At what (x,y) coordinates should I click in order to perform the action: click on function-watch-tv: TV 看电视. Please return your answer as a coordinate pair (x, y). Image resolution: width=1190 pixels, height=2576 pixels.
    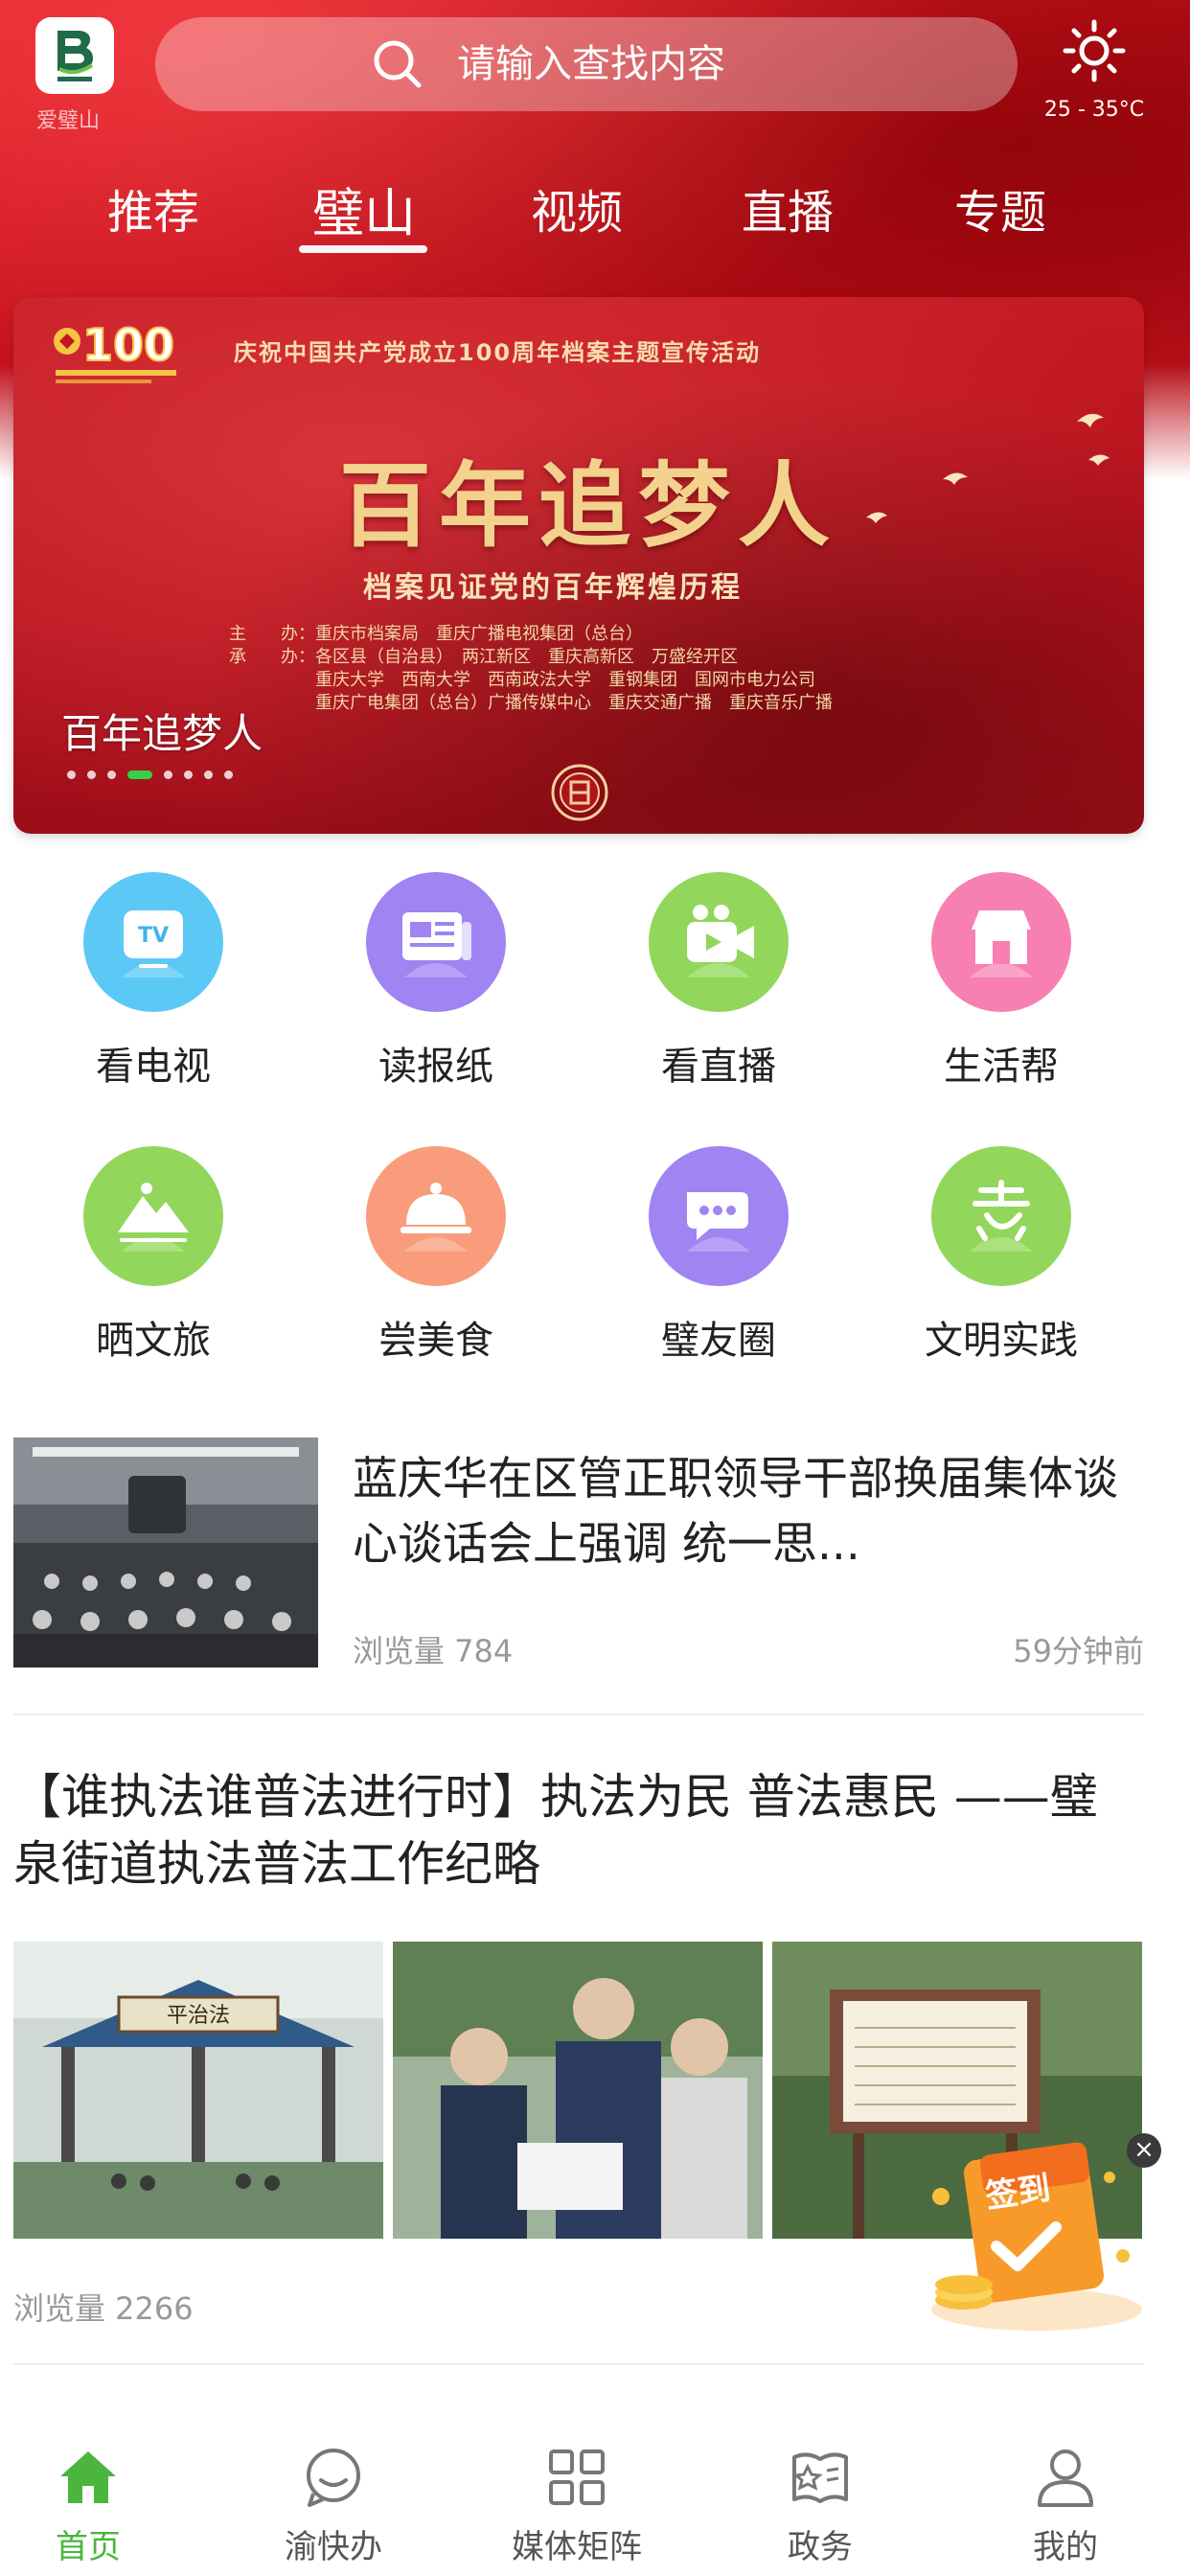
    Looking at the image, I should click on (154, 981).